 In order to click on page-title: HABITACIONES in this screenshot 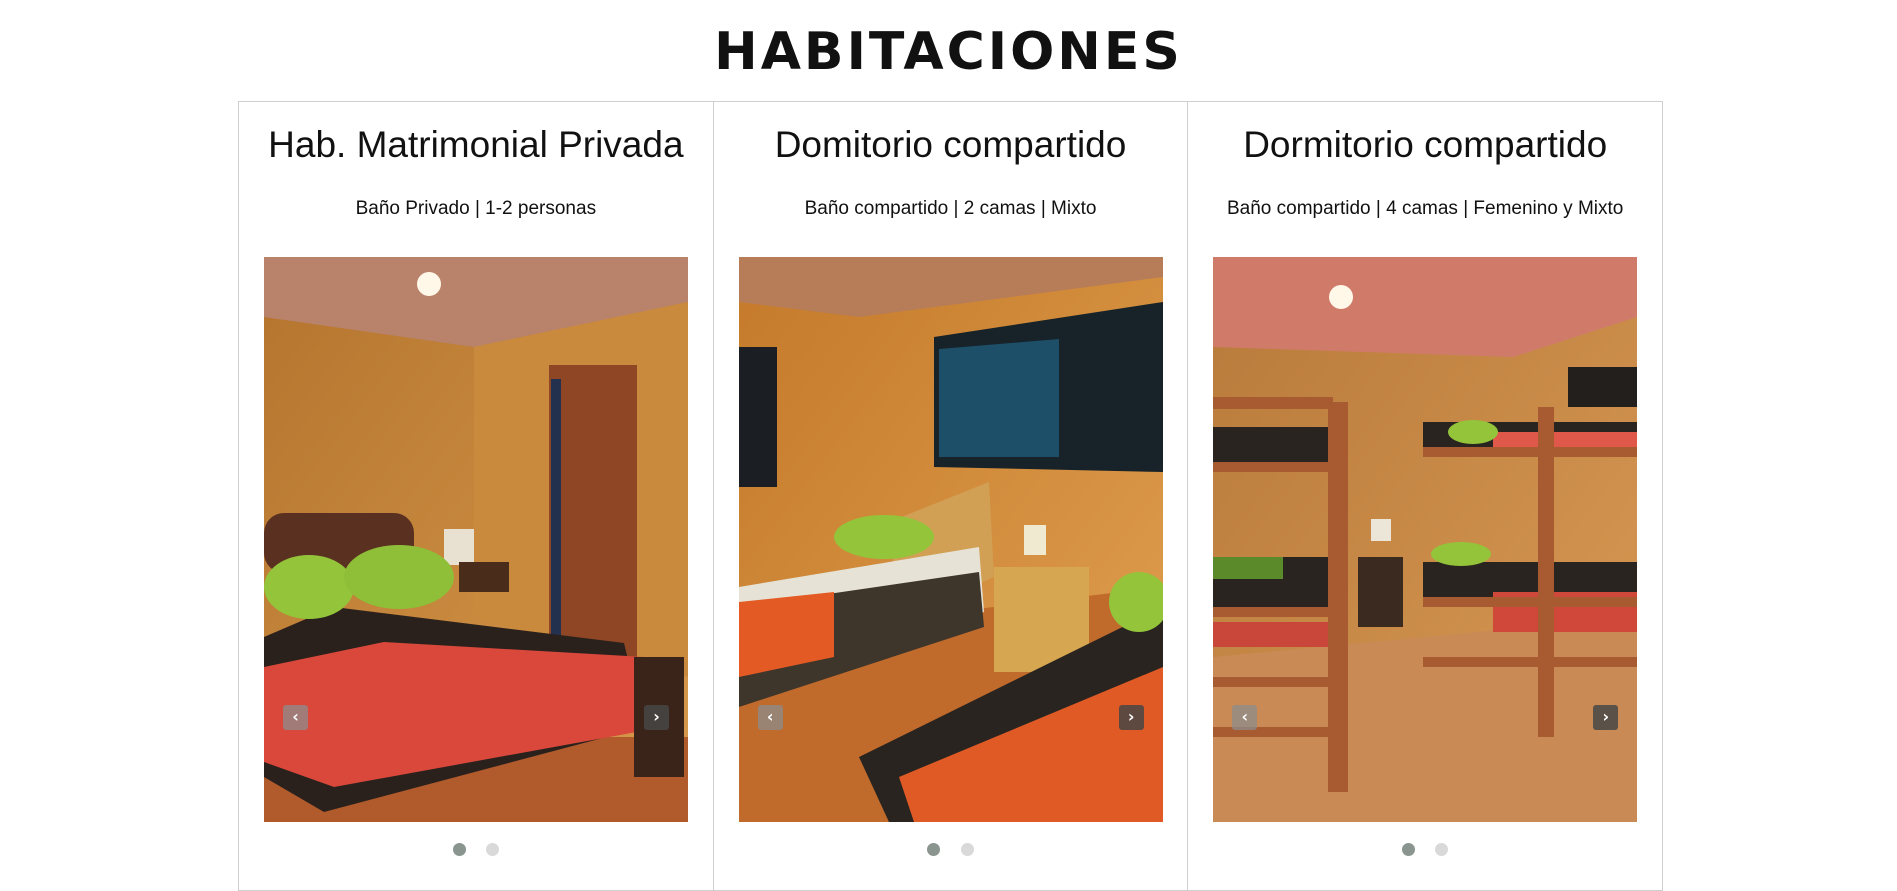, I will do `click(948, 52)`.